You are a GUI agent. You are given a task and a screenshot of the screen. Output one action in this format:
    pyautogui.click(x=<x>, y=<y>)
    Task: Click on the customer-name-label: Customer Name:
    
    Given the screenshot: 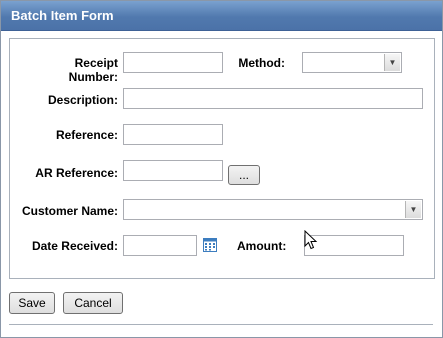 What is the action you would take?
    pyautogui.click(x=69, y=211)
    